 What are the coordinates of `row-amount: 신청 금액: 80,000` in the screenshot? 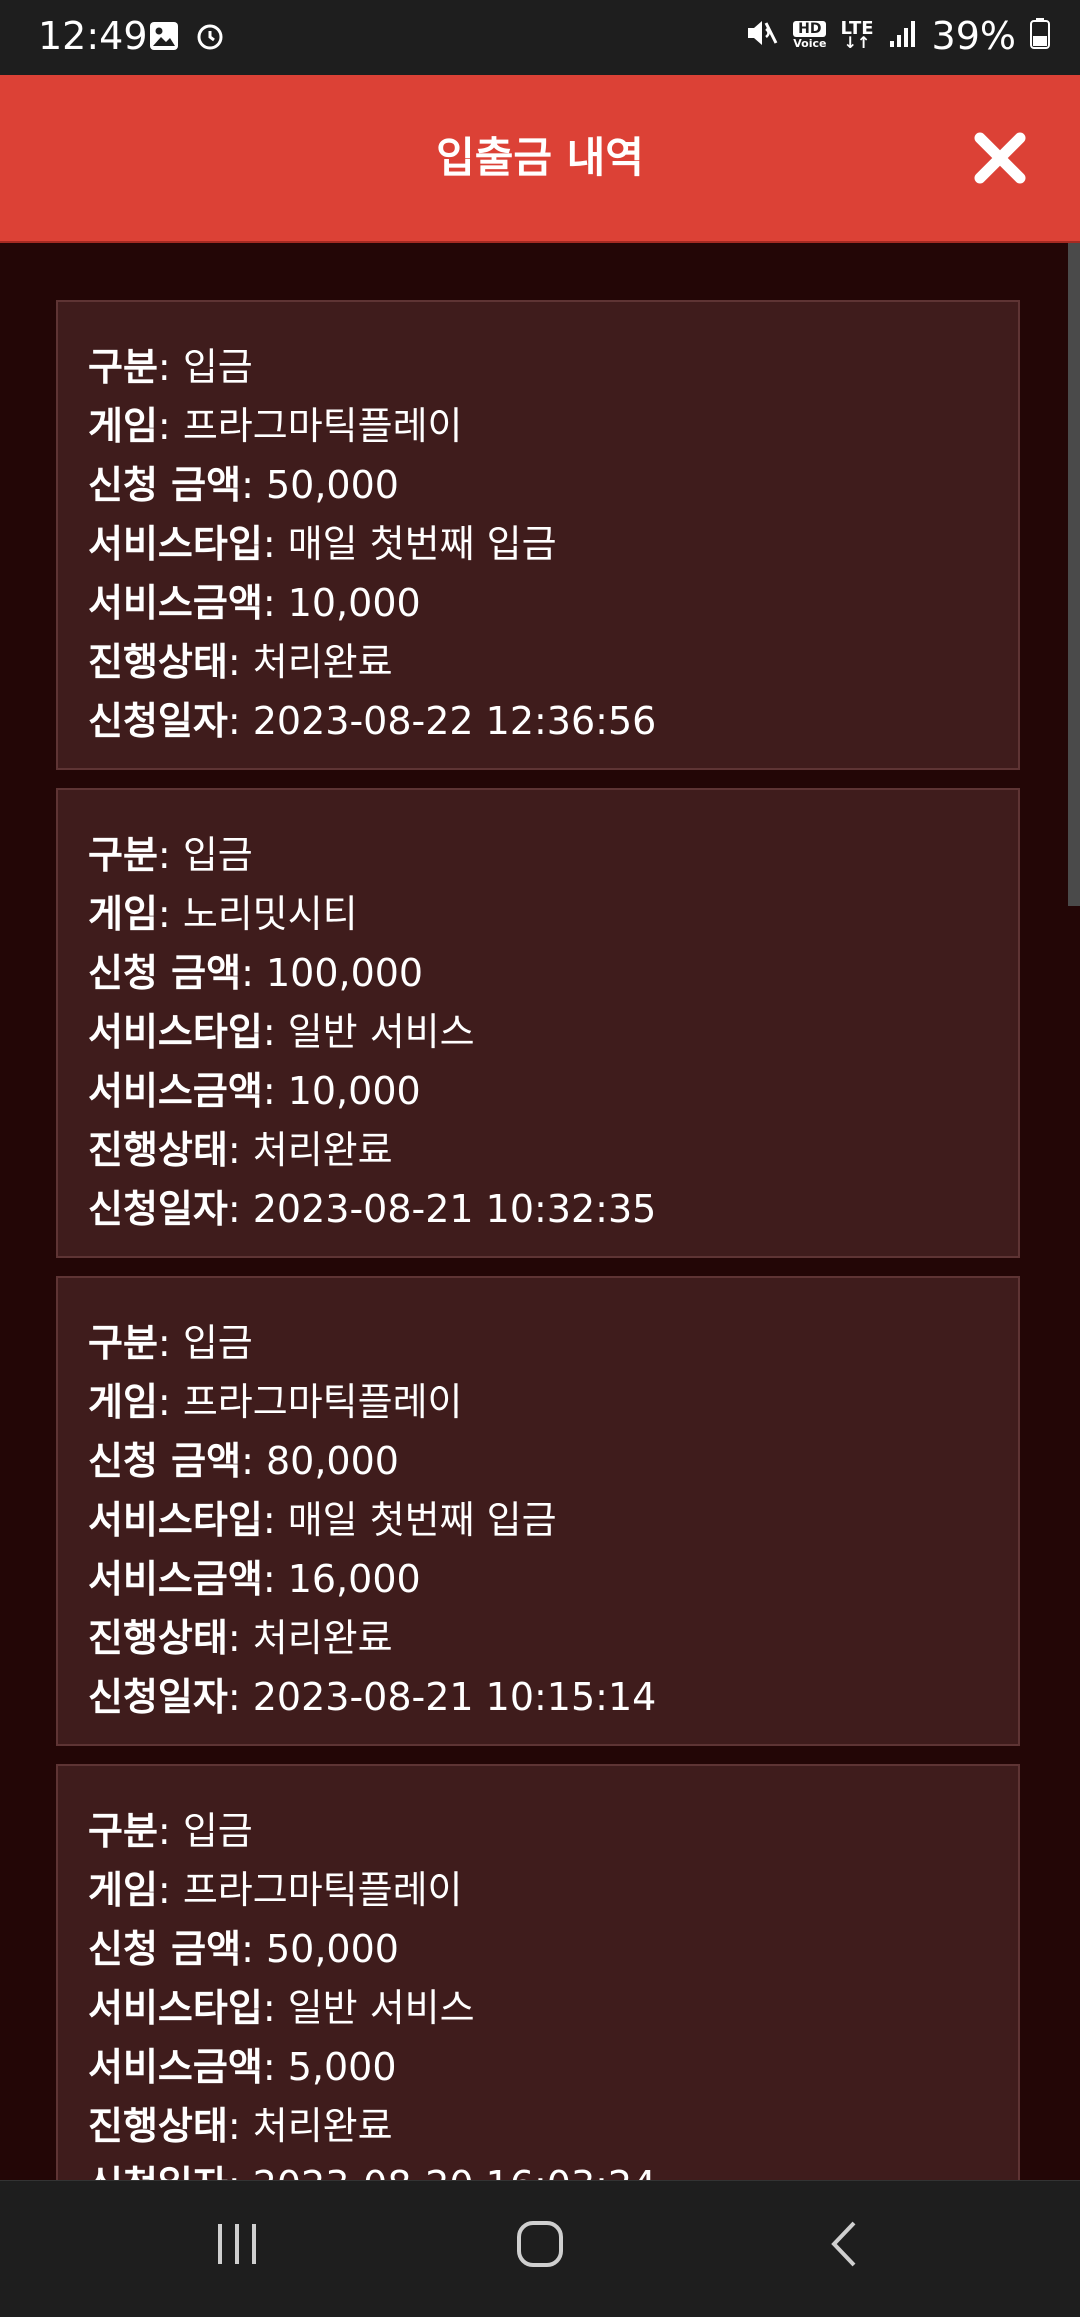 It's located at (243, 1461).